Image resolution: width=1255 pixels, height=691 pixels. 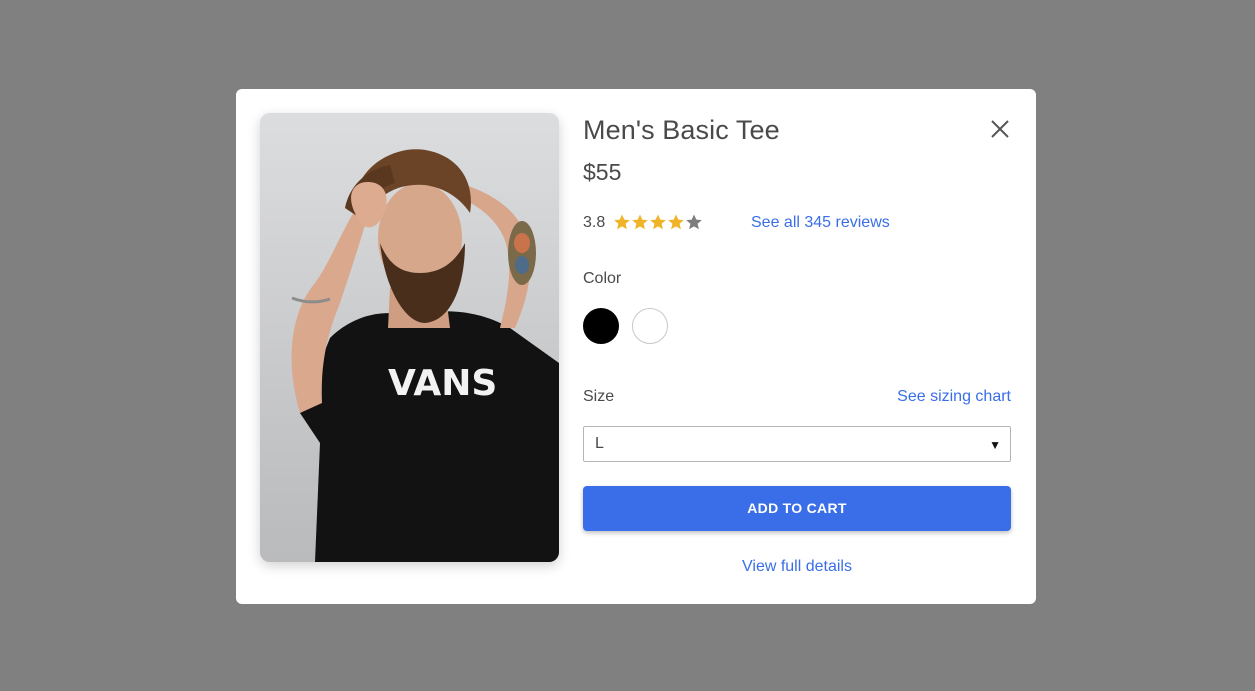 I want to click on shirt-print: VANS, so click(x=442, y=383).